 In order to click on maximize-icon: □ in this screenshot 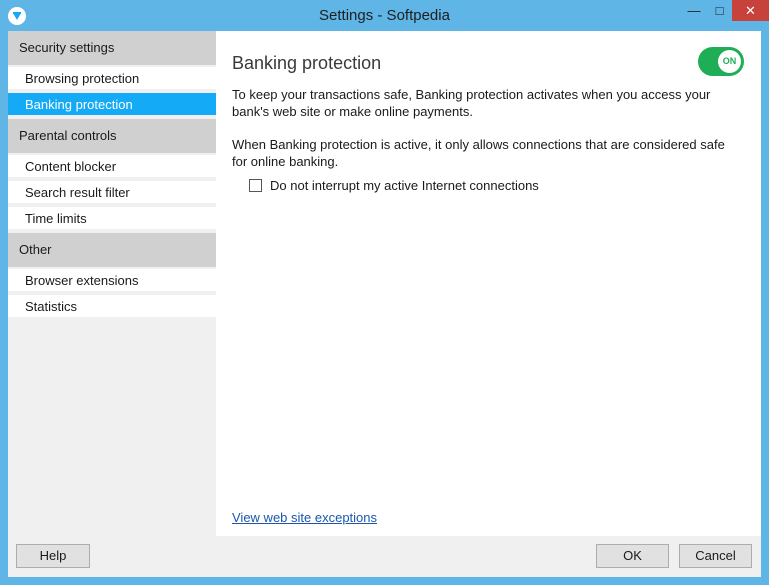, I will do `click(719, 10)`.